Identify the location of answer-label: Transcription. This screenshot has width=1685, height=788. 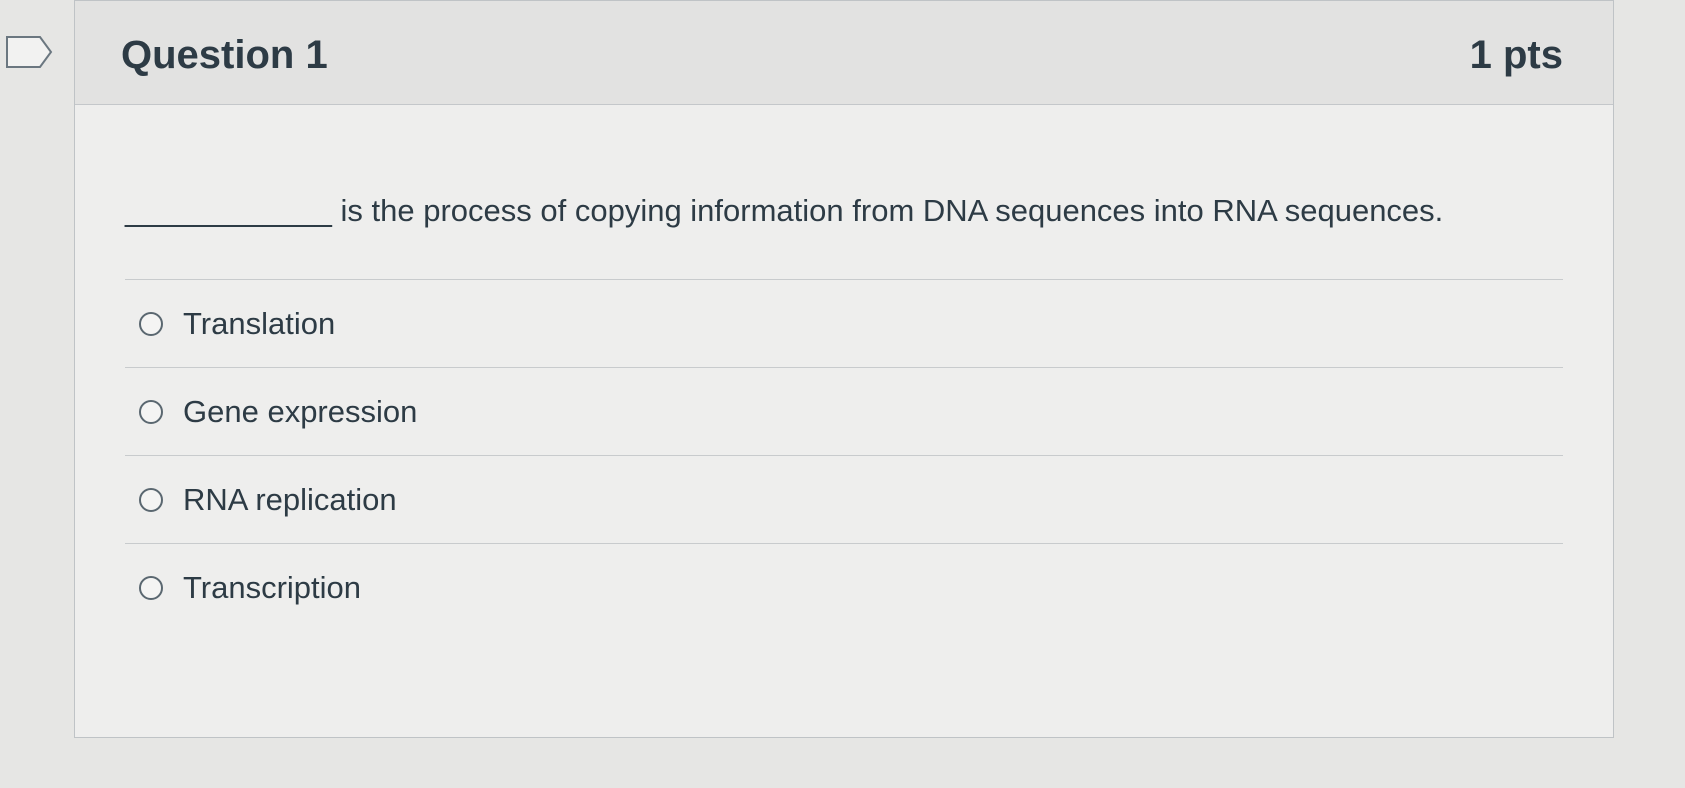
(272, 587).